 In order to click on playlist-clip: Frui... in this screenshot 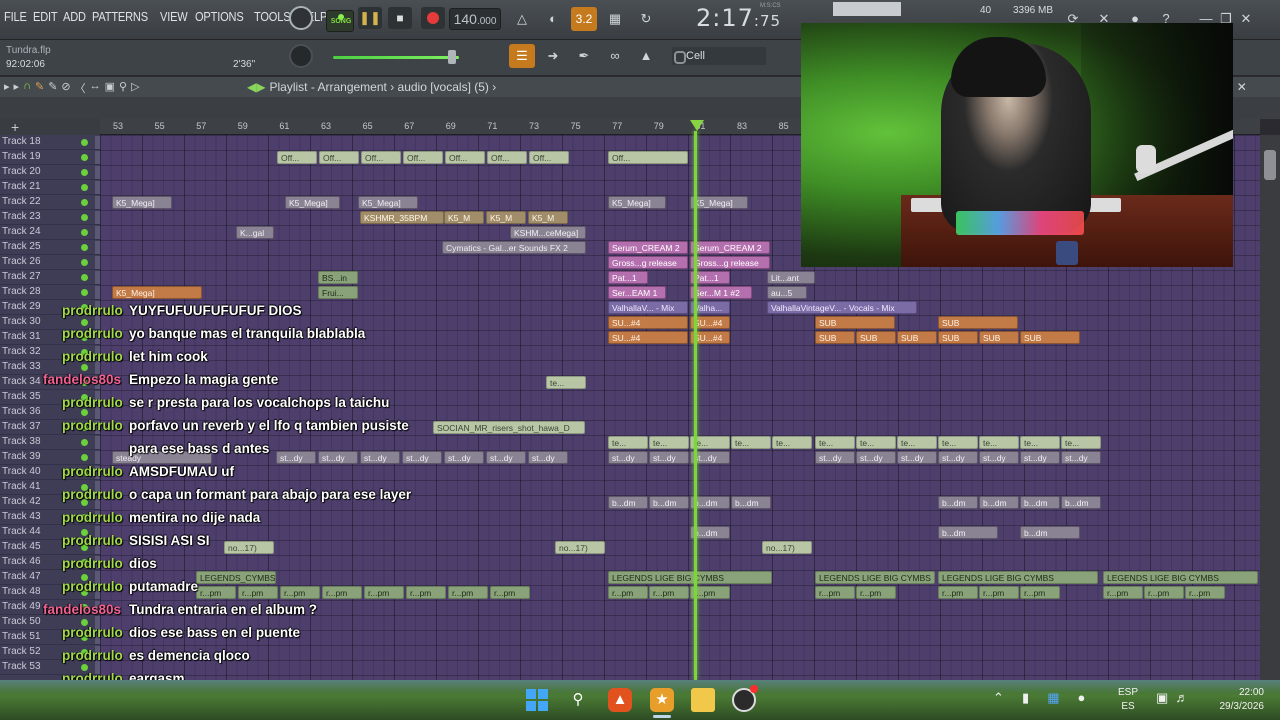, I will do `click(338, 292)`.